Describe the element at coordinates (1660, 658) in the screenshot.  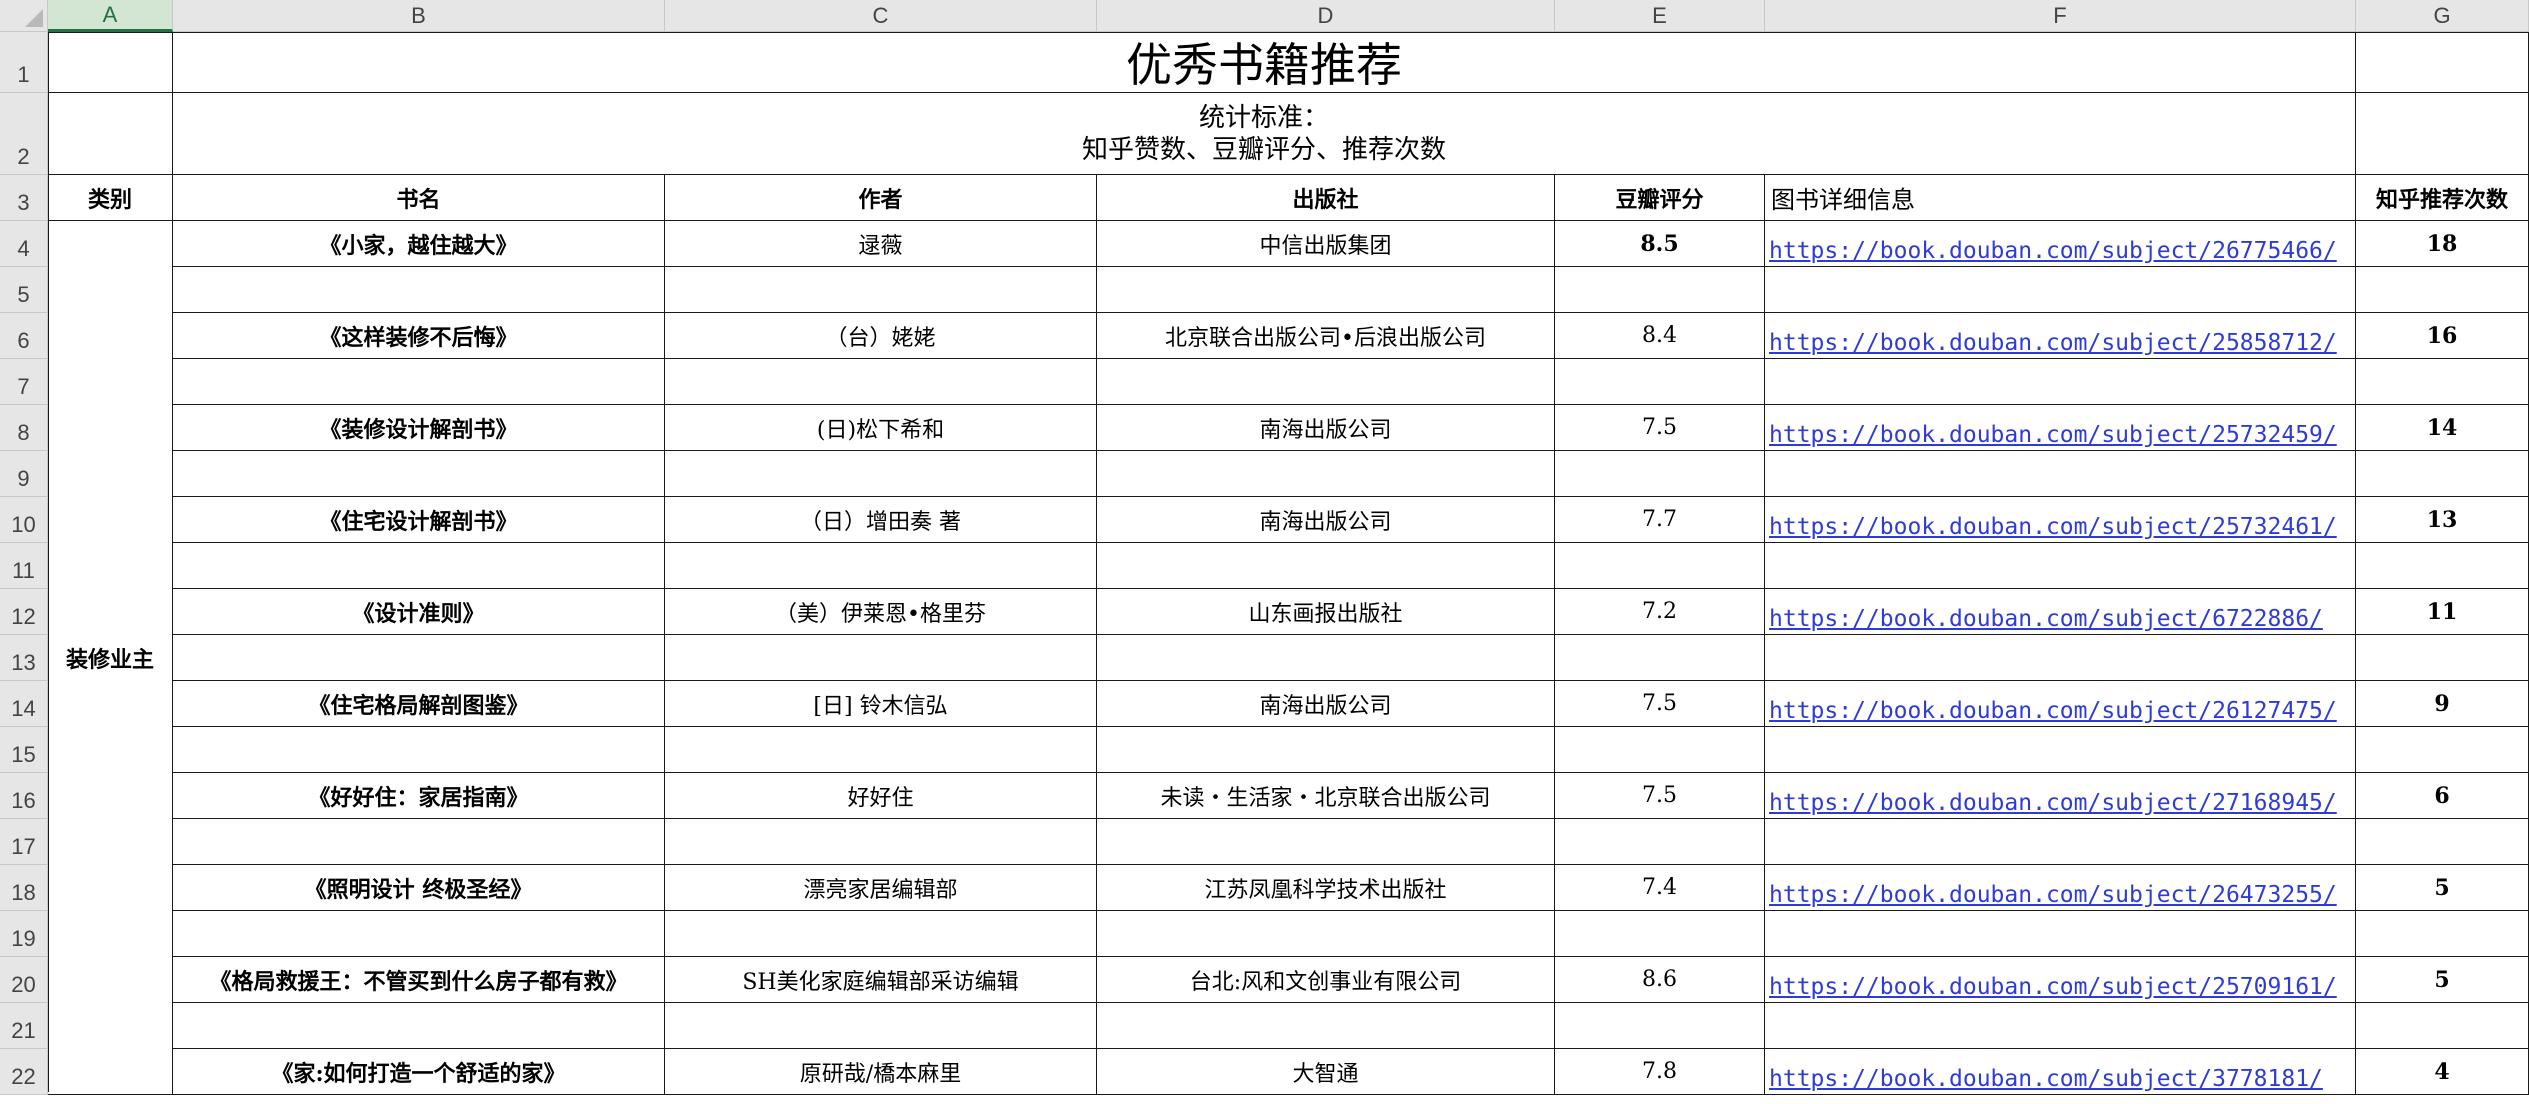
I see `blank-cell-e13` at that location.